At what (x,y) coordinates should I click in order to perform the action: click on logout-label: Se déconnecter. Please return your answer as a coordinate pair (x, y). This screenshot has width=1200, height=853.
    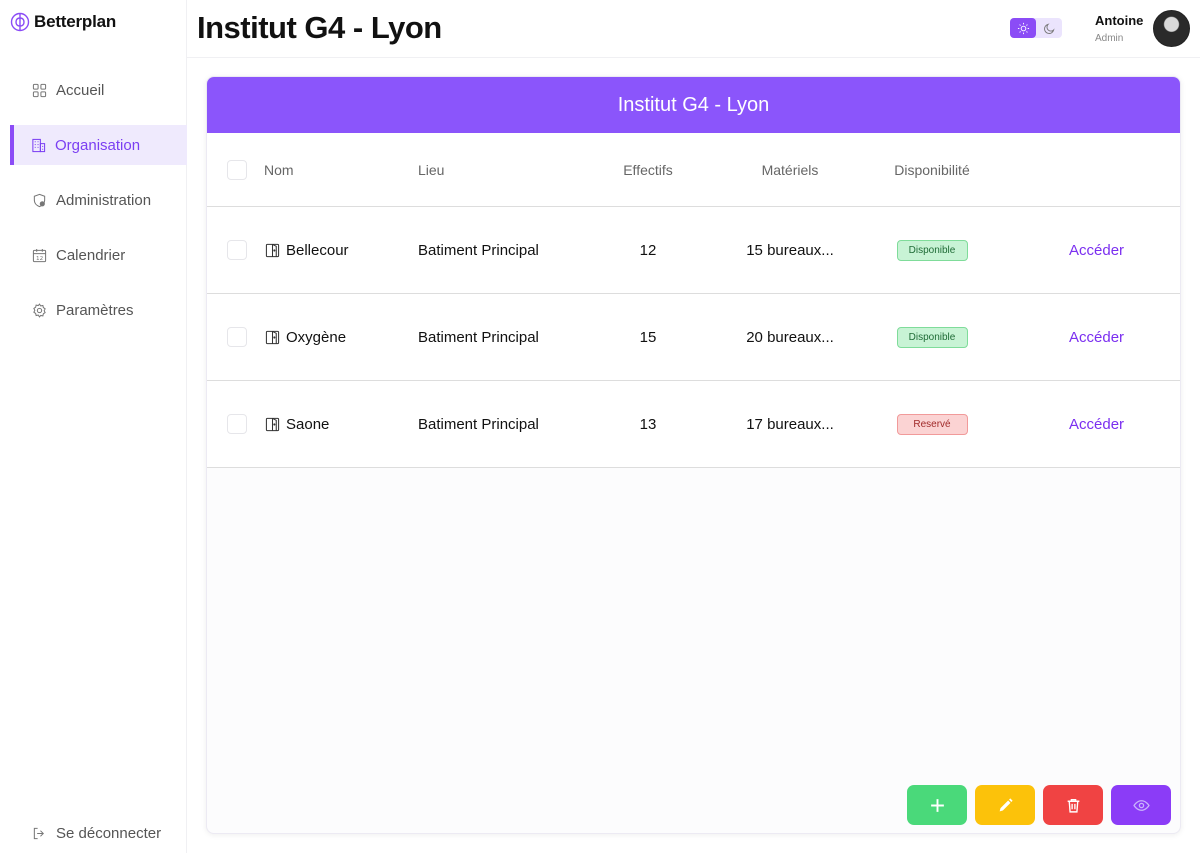
    Looking at the image, I should click on (109, 833).